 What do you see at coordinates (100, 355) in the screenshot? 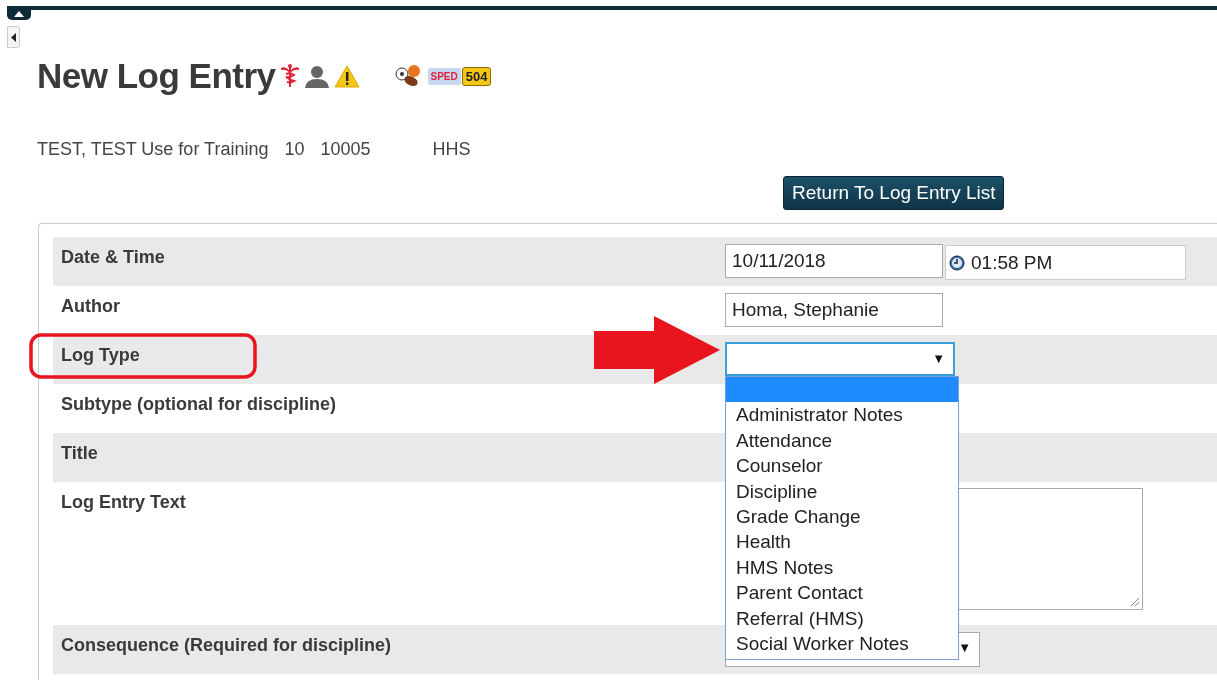
I see `field-label: Log Type` at bounding box center [100, 355].